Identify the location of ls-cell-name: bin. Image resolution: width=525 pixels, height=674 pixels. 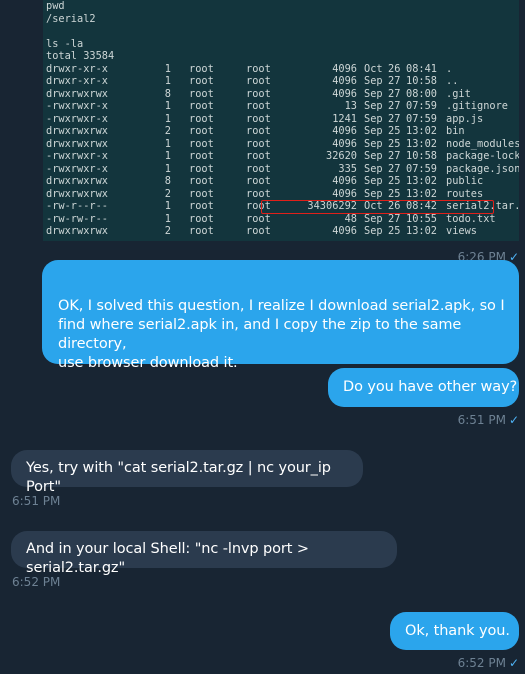
(455, 131).